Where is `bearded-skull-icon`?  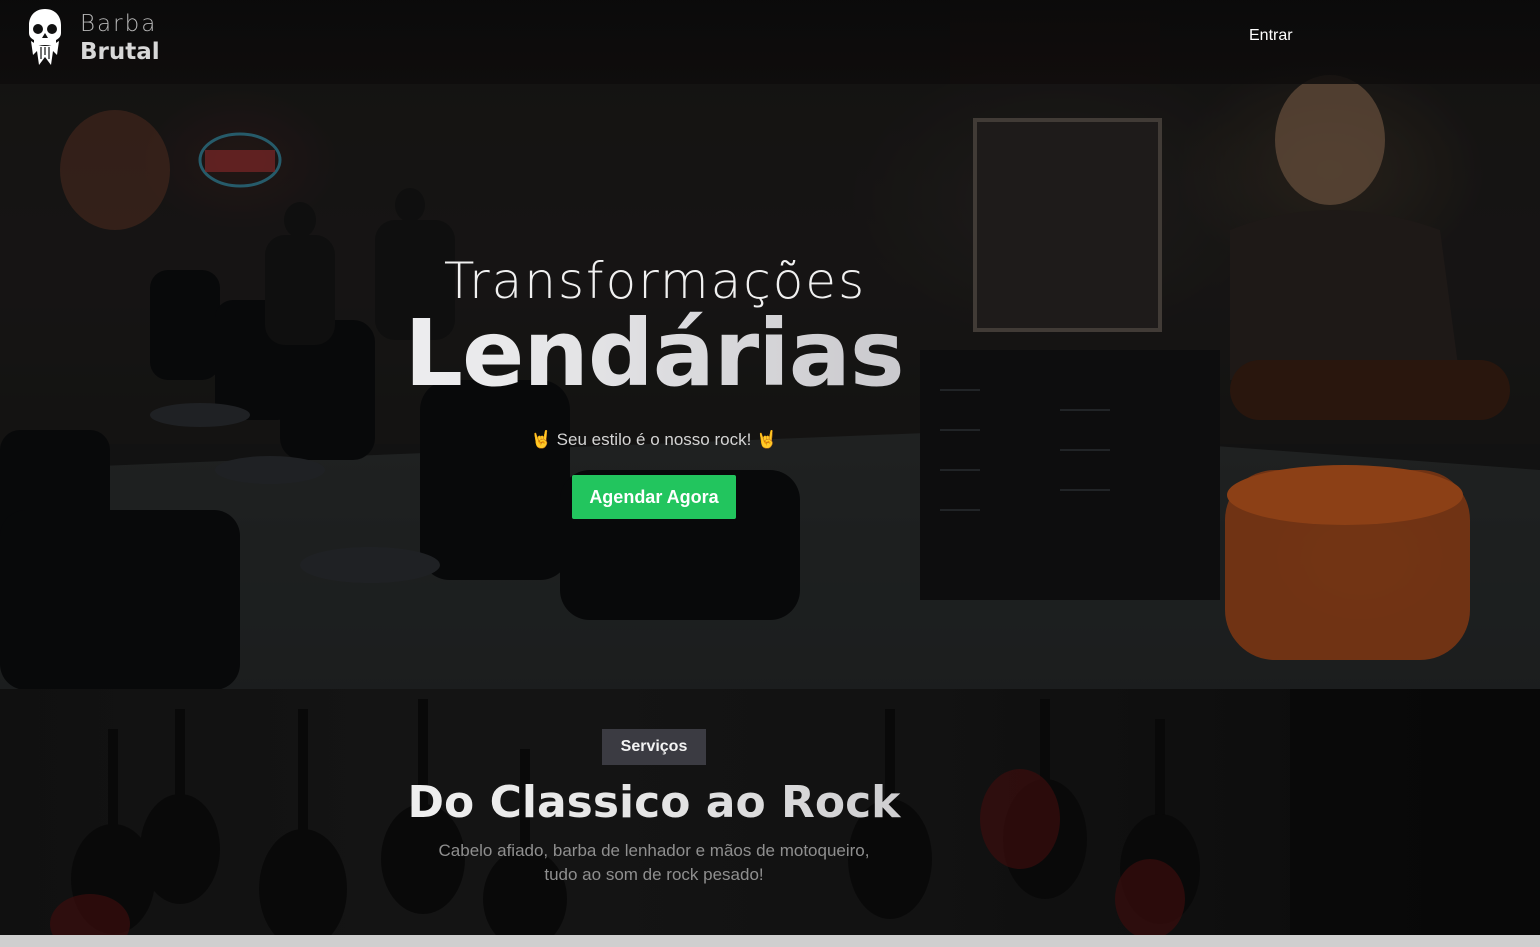
bearded-skull-icon is located at coordinates (45, 37).